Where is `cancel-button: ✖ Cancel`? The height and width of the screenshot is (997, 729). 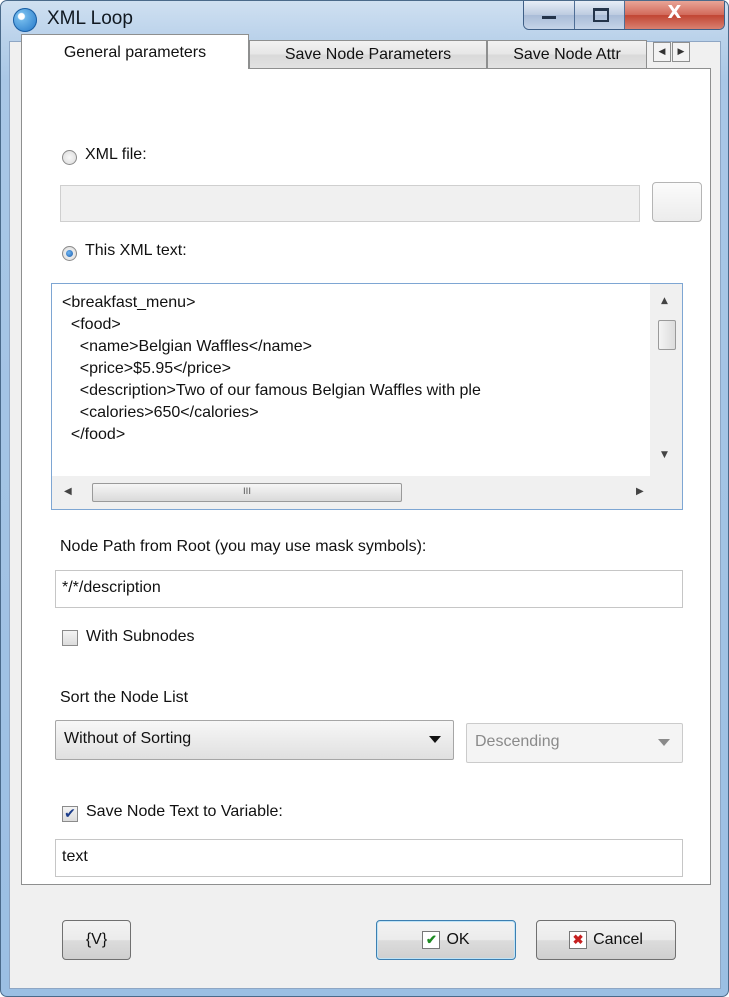
cancel-button: ✖ Cancel is located at coordinates (606, 940).